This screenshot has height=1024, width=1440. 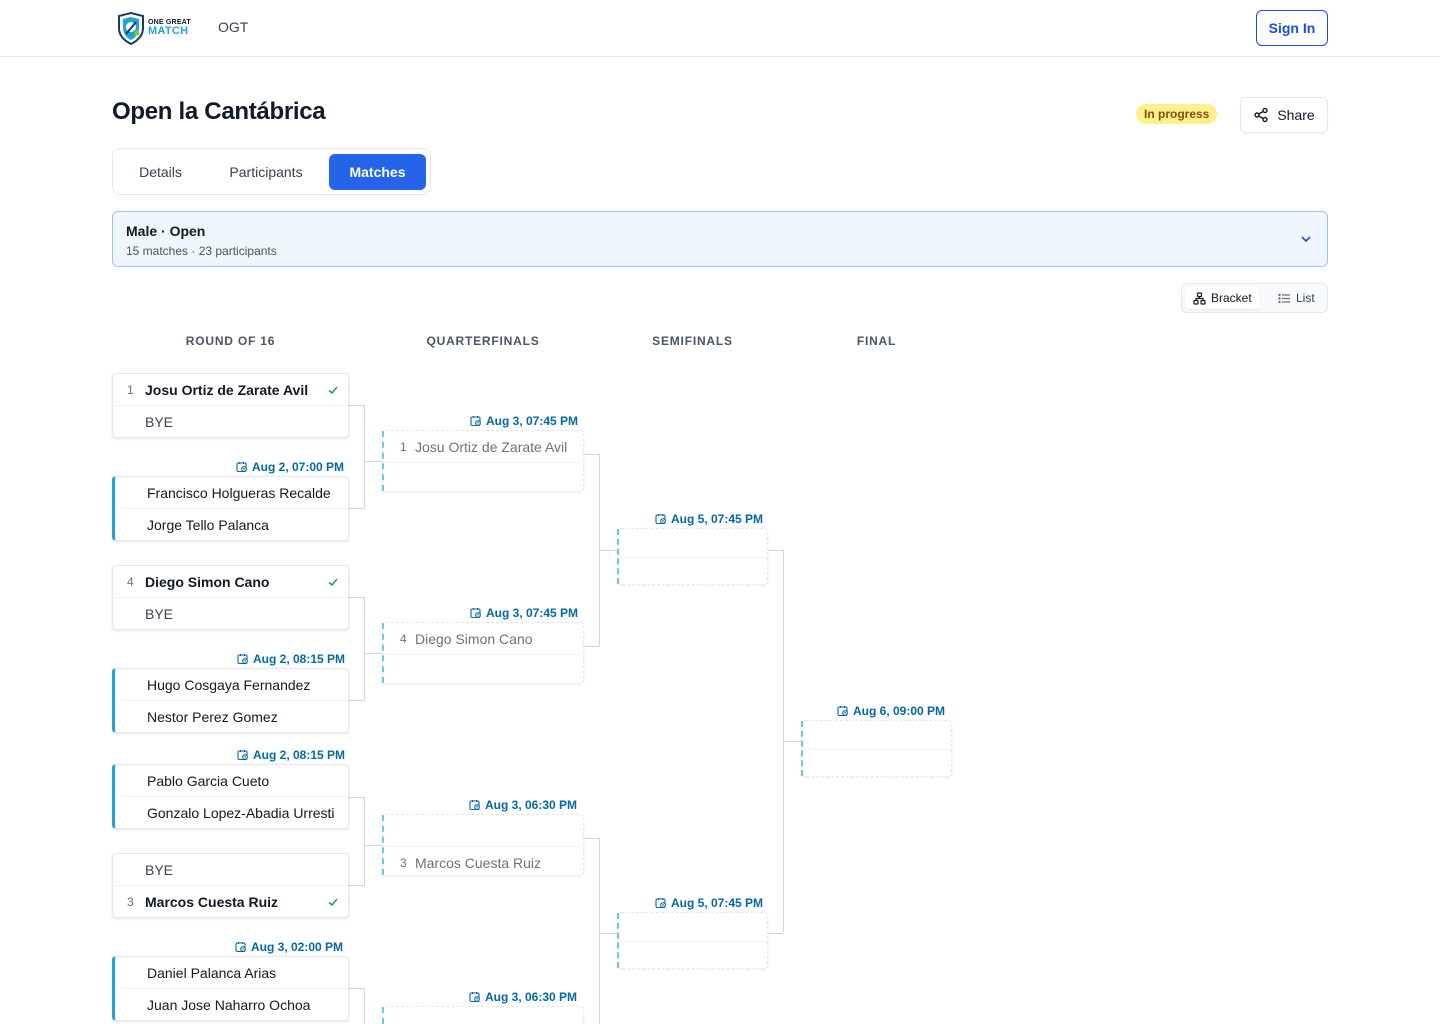 What do you see at coordinates (169, 28) in the screenshot?
I see `logo-wordmark: ONE GREAT MATCH` at bounding box center [169, 28].